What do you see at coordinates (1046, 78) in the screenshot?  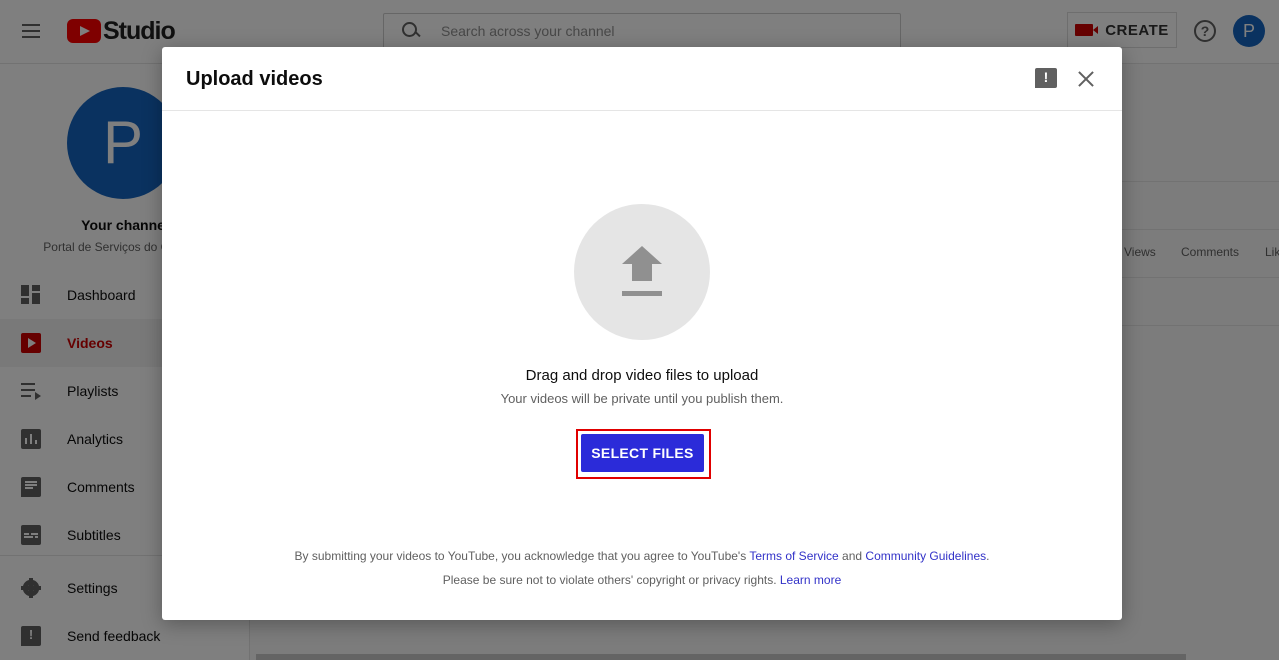 I see `report-feedback-icon` at bounding box center [1046, 78].